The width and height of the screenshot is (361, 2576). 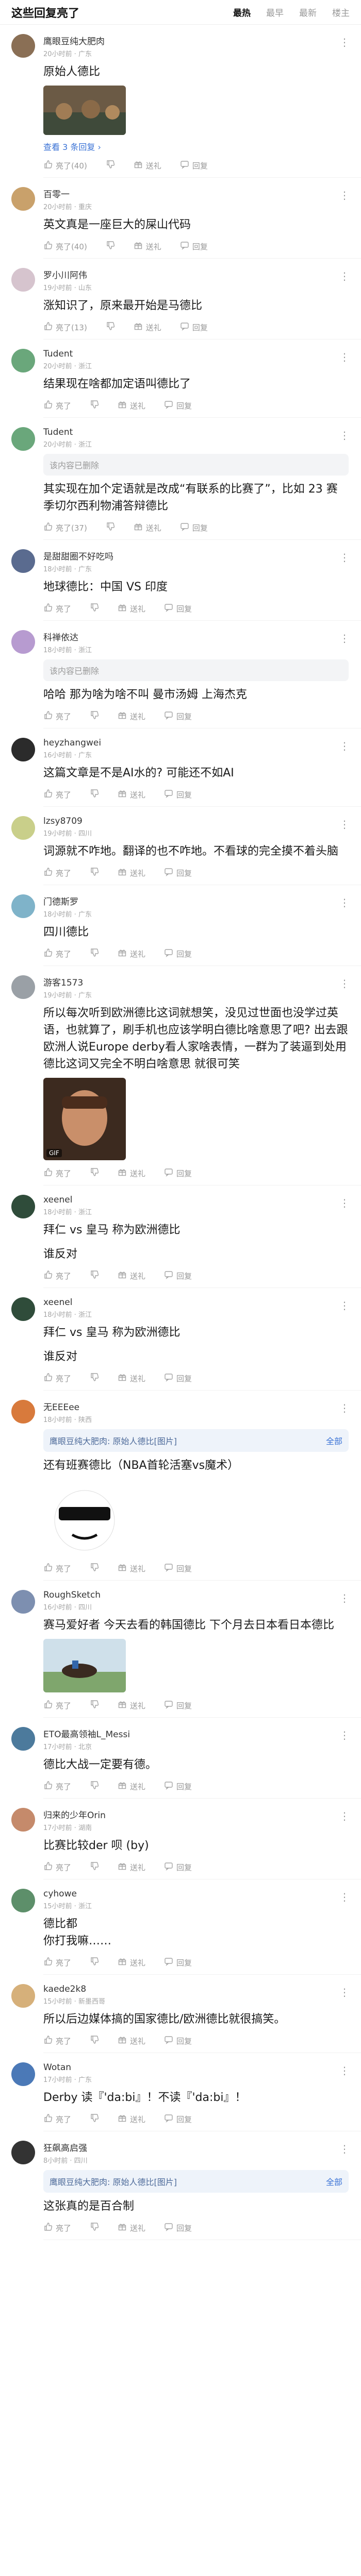 I want to click on tab-latest: 最新, so click(x=308, y=12).